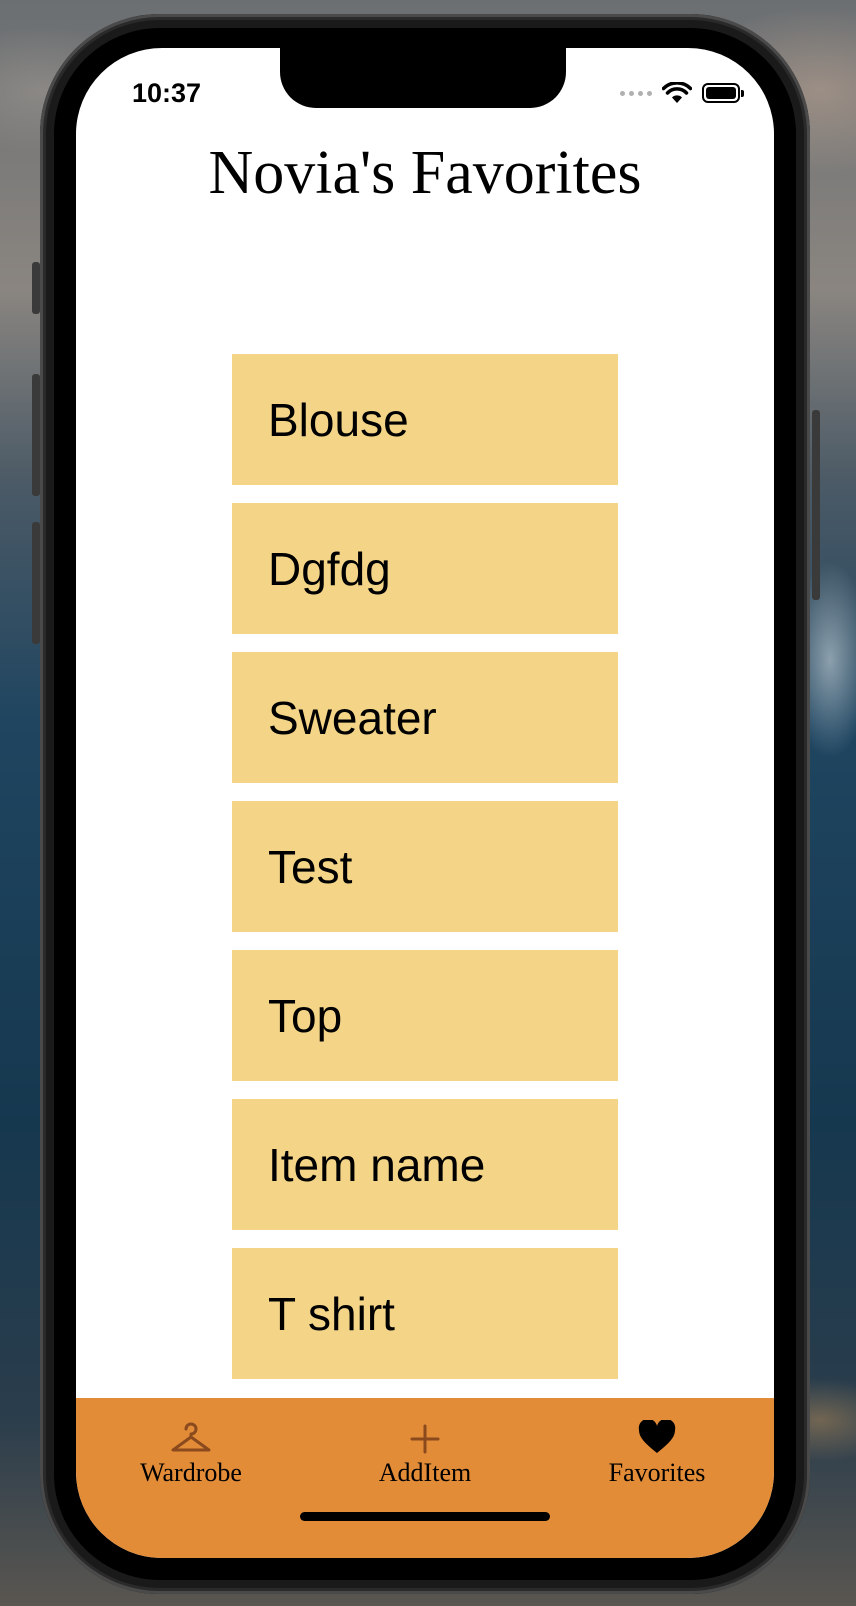  I want to click on tab-bar: Wardrobe AddItem Favorites, so click(425, 1478).